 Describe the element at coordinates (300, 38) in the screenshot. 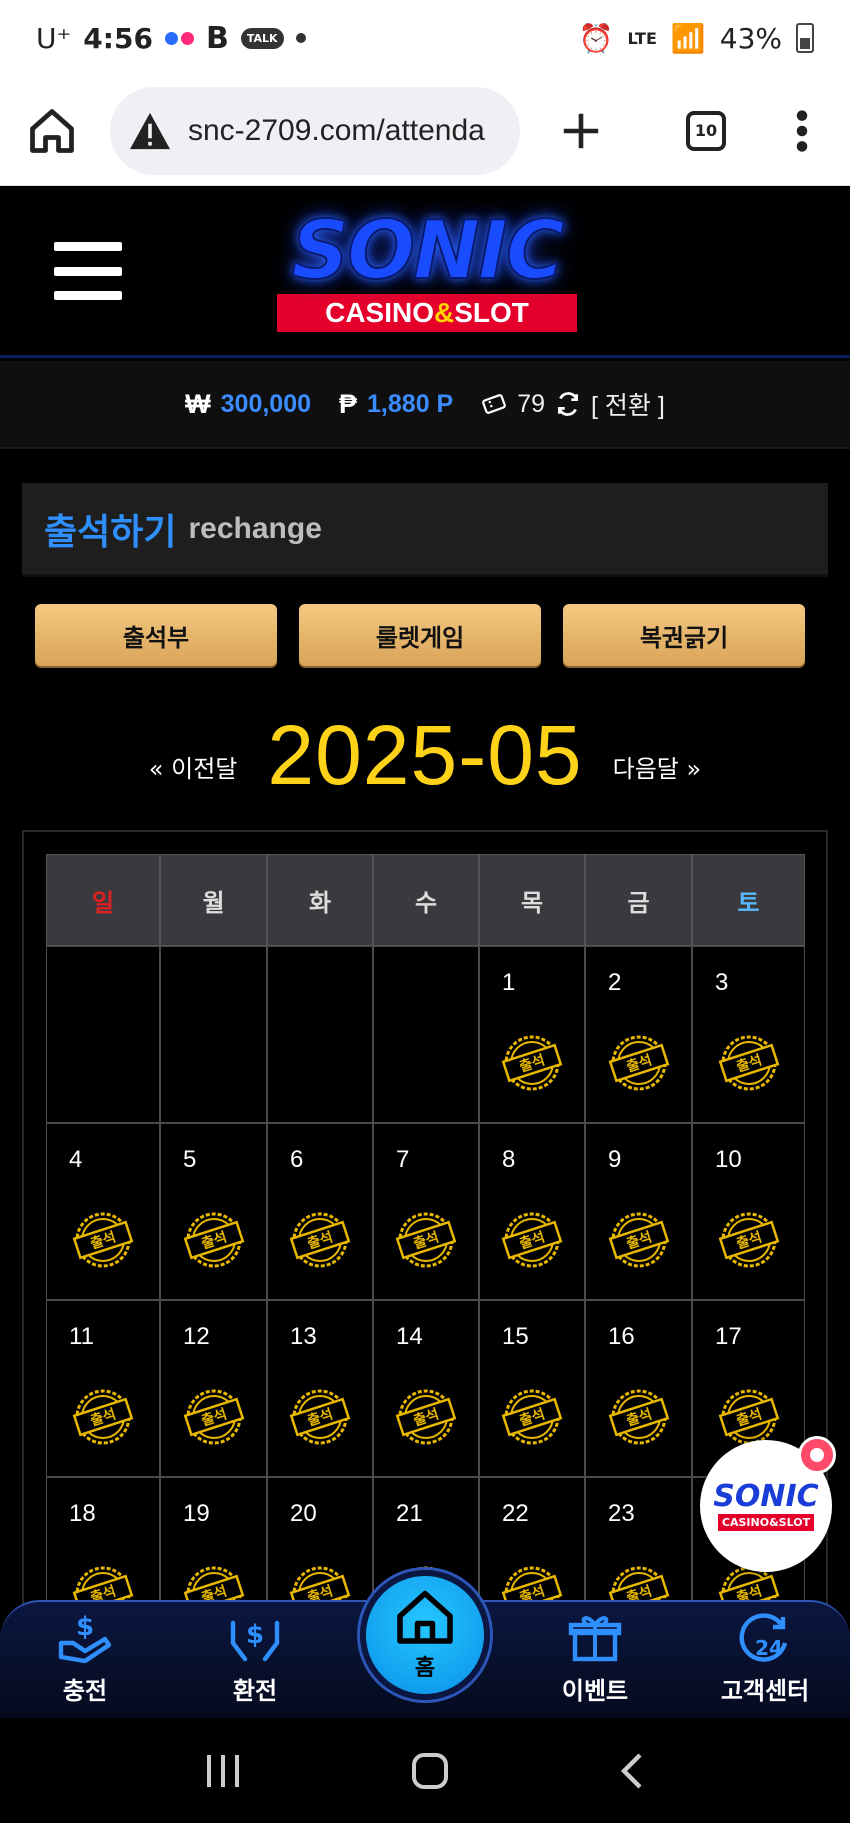

I see `notification-dot-icon` at that location.